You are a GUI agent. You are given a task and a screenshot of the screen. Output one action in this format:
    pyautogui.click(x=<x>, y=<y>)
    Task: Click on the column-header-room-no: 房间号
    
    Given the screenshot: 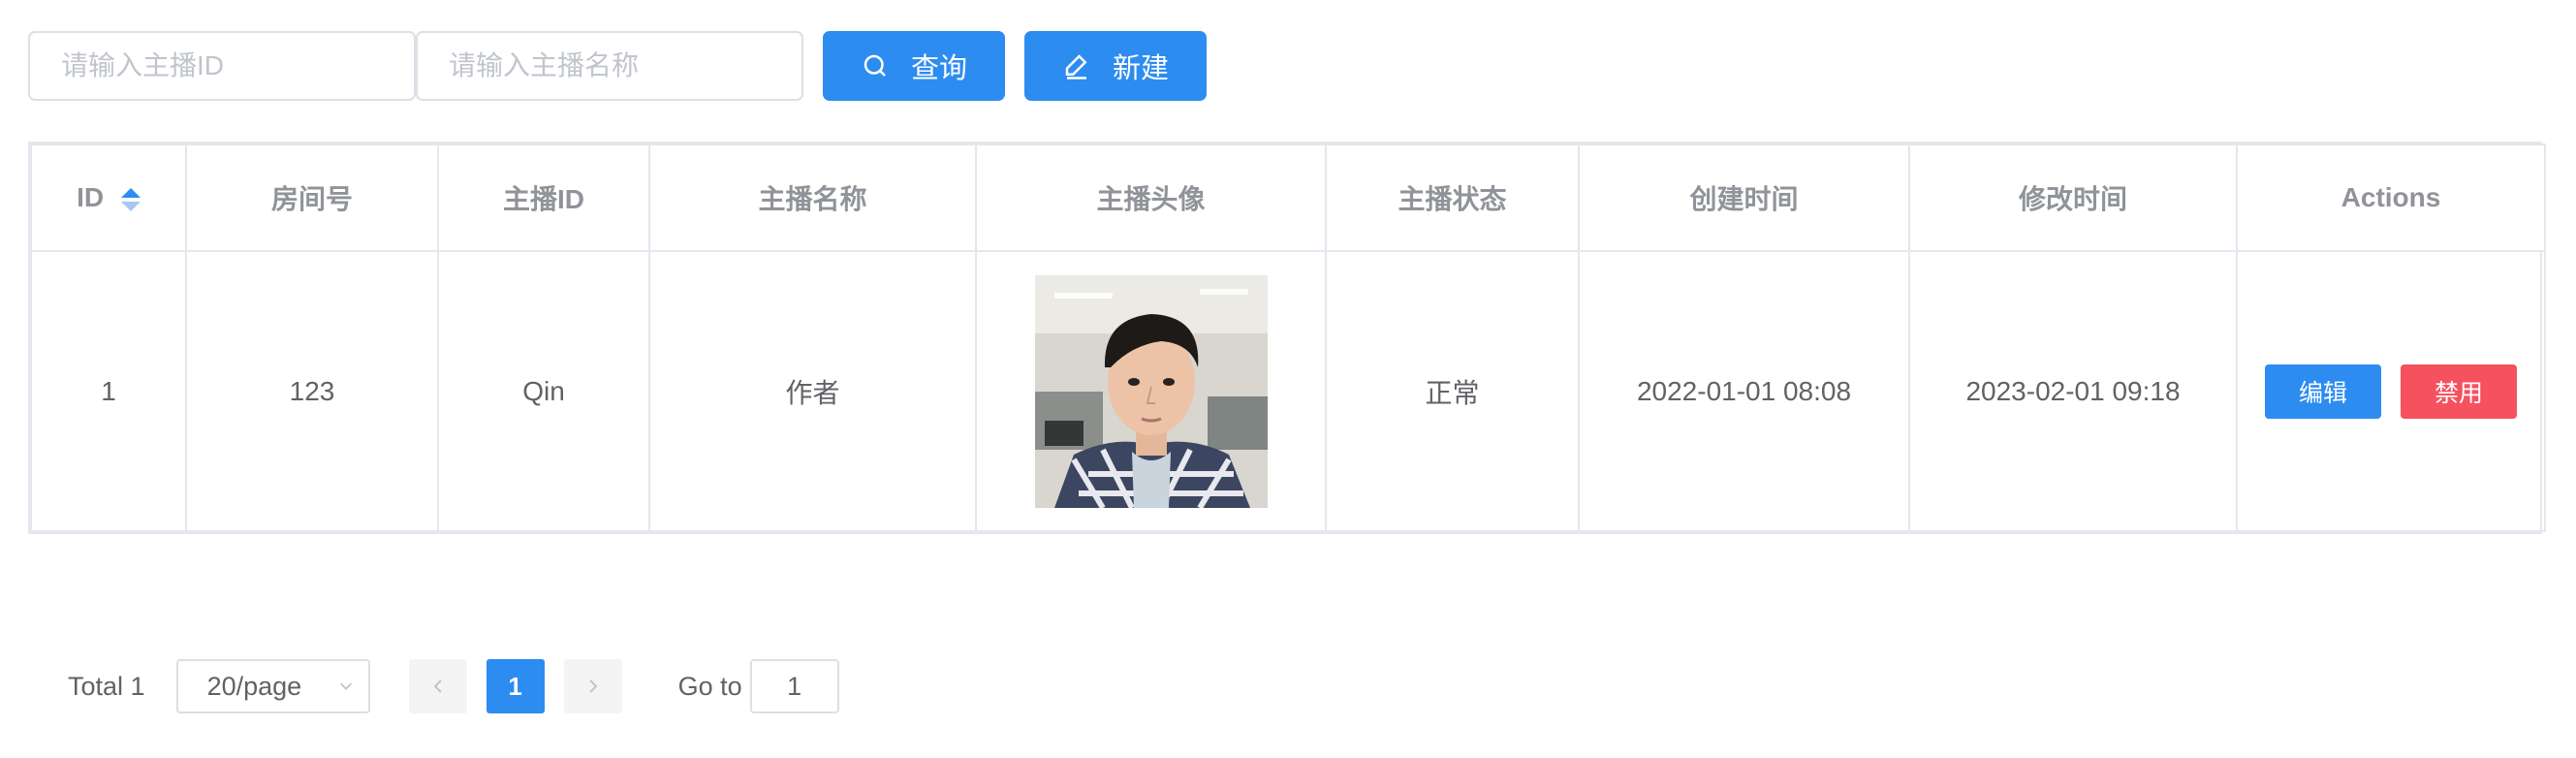 What is the action you would take?
    pyautogui.click(x=312, y=197)
    